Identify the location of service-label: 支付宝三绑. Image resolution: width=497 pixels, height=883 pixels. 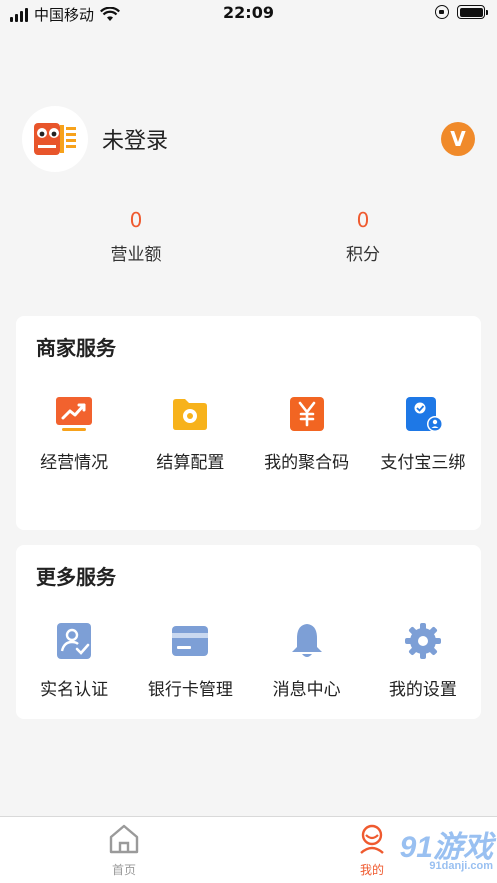
(423, 463).